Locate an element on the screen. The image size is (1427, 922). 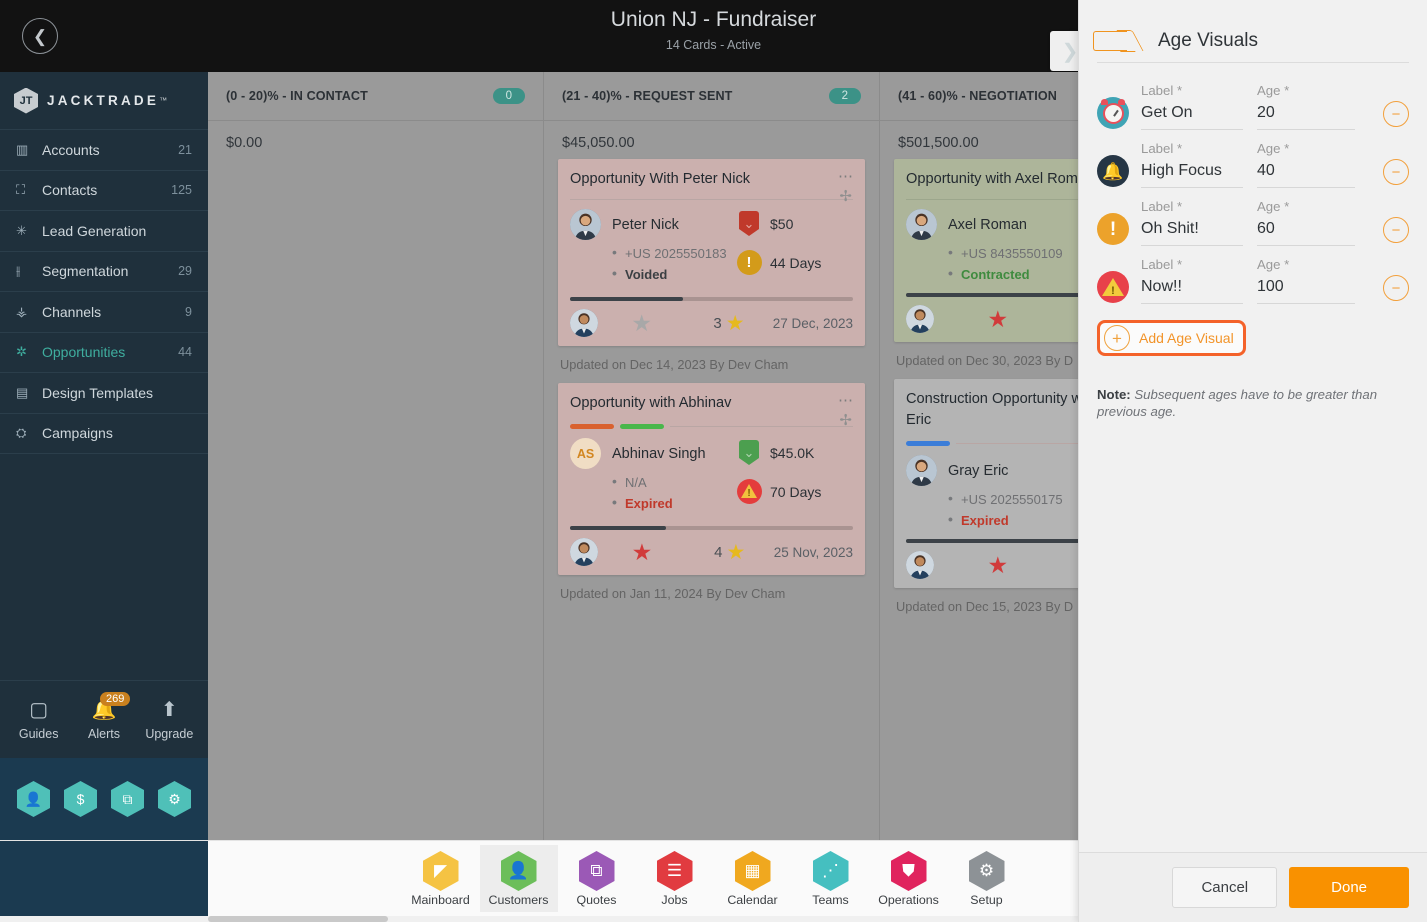
label-field: Label * High Focus is located at coordinates (1199, 164).